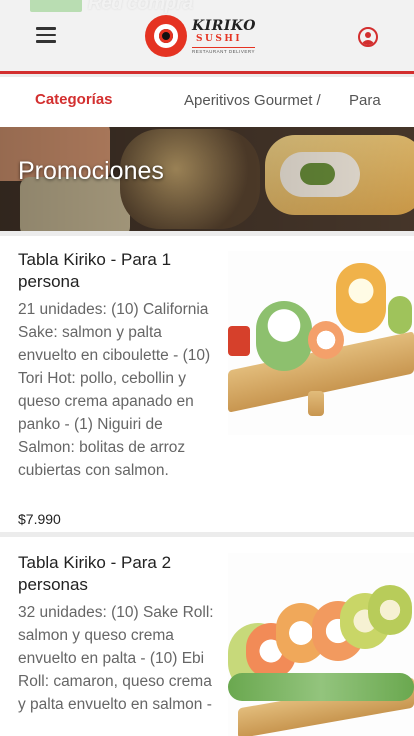 The height and width of the screenshot is (736, 414). I want to click on banner-title: Promociones, so click(91, 171).